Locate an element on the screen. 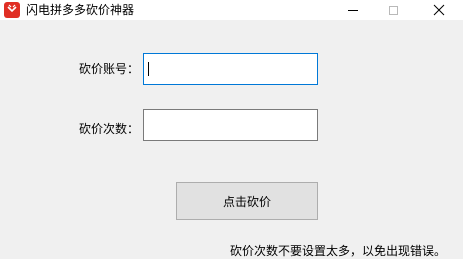 This screenshot has width=463, height=259. close-icon is located at coordinates (439, 10).